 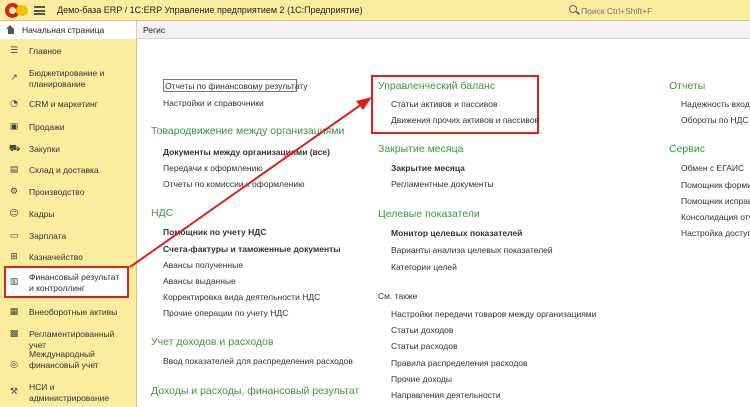 I want to click on annotation-arrow, so click(x=250, y=182).